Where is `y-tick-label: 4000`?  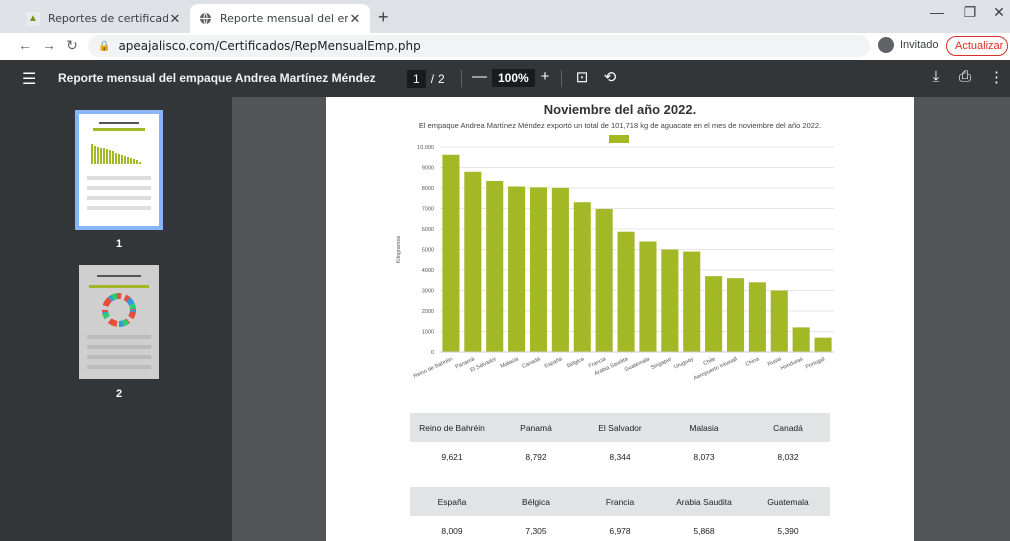
y-tick-label: 4000 is located at coordinates (428, 271).